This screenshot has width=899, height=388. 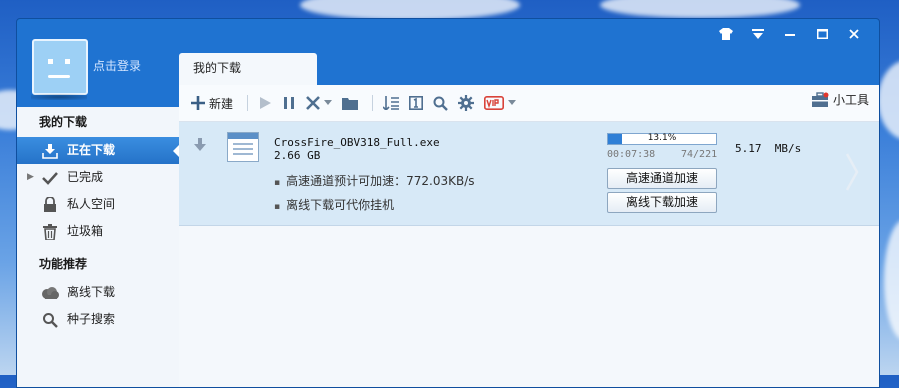 I want to click on sidebar-heading-my-downloads: 我的下载, so click(x=63, y=122).